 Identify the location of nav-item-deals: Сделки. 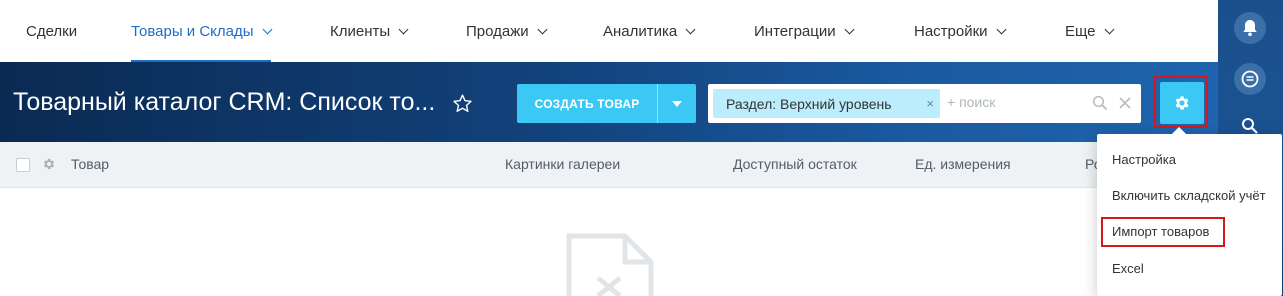
(51, 31).